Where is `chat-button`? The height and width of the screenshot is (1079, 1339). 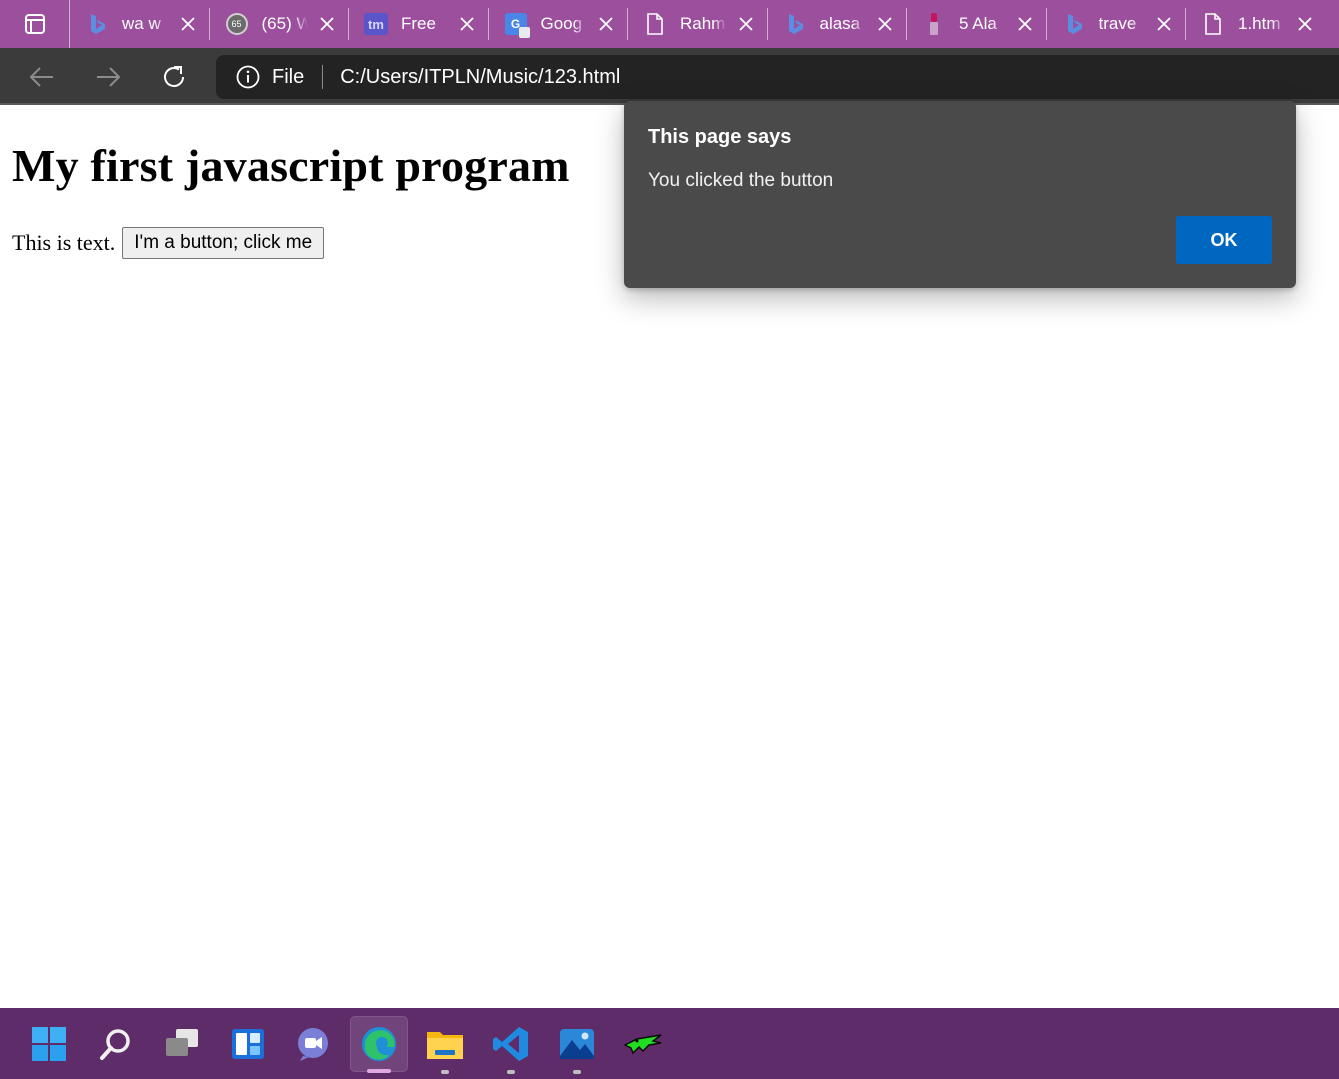
chat-button is located at coordinates (313, 1044).